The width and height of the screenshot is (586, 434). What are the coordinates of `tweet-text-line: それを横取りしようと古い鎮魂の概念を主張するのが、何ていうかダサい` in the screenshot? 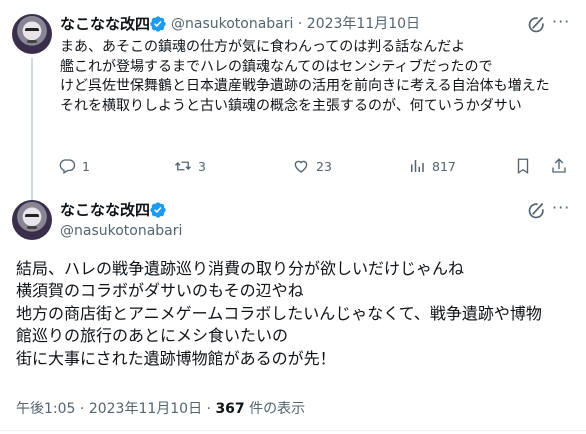 It's located at (291, 105).